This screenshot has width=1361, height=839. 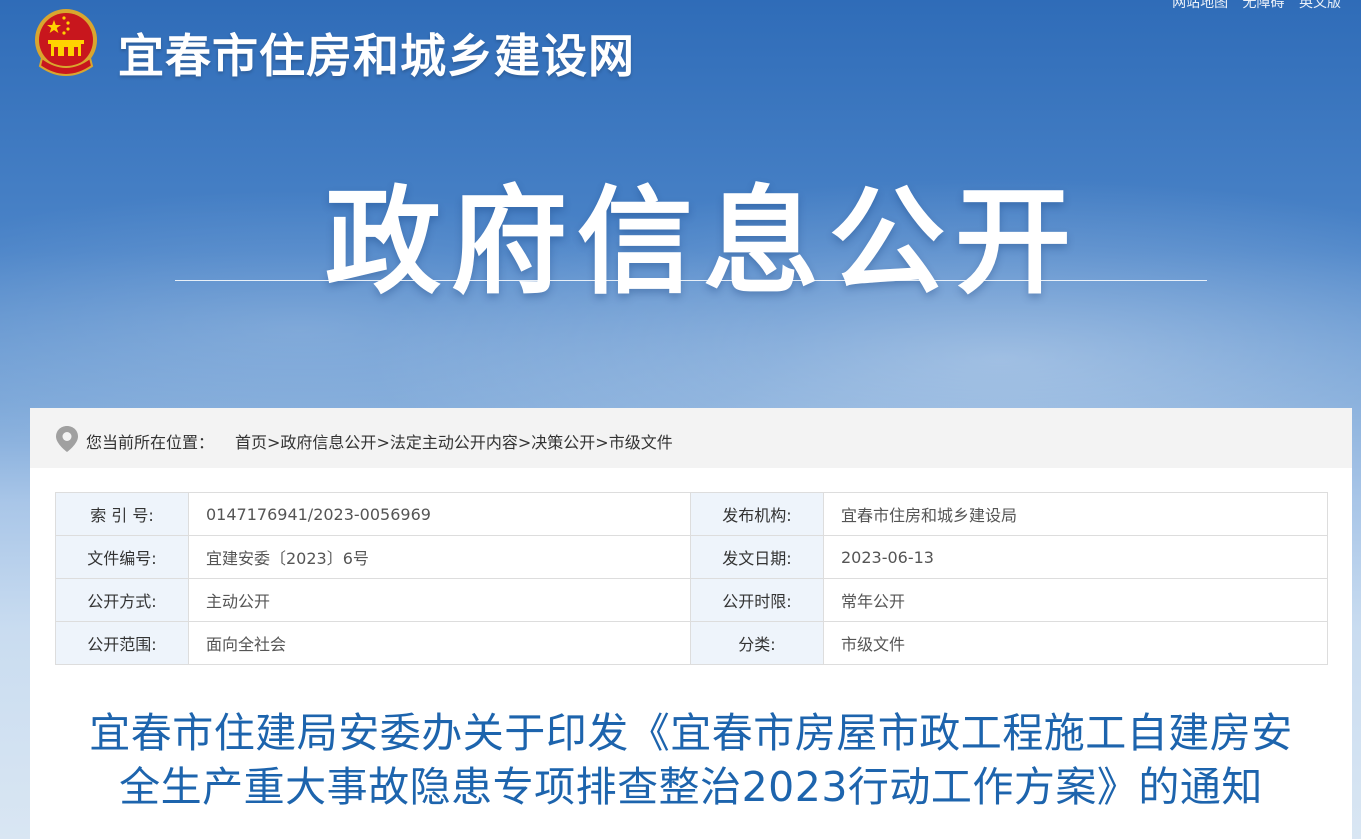 I want to click on table-row: 文件编号: 宜建安委〔2023〕6号 发文日期: 2023-06-13, so click(x=691, y=557).